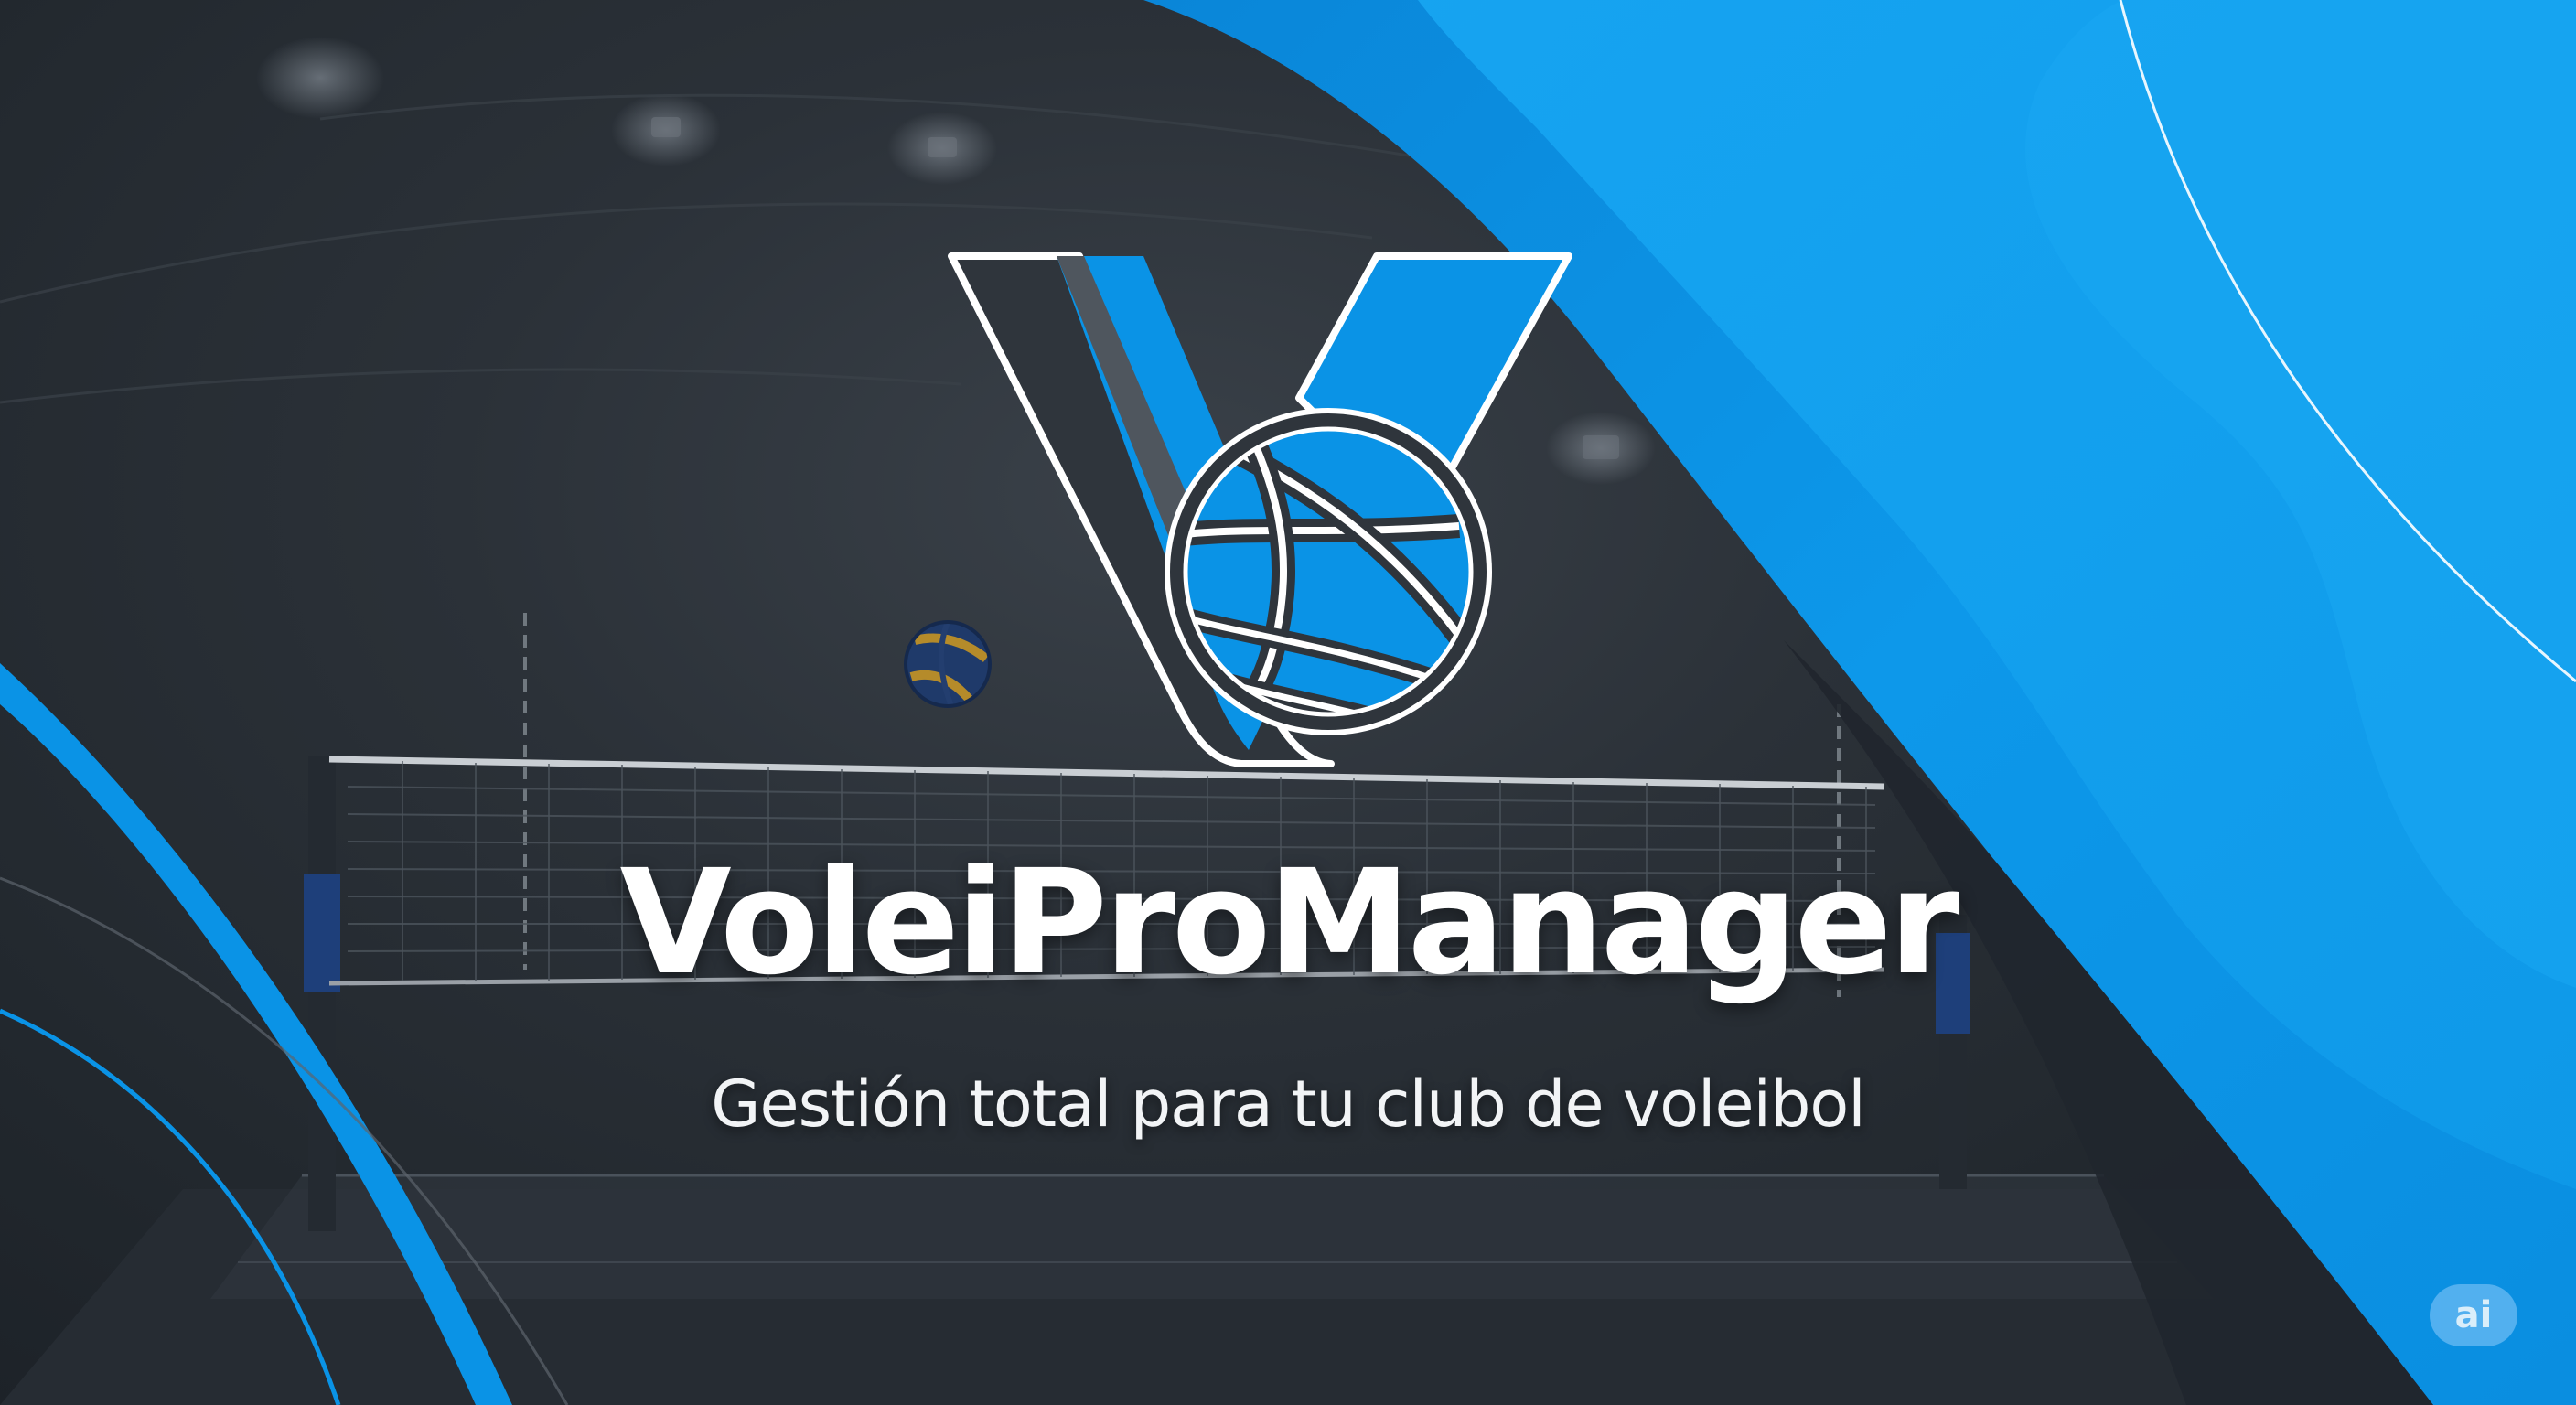  What do you see at coordinates (1288, 1104) in the screenshot?
I see `app-tagline: Gestión total para tu club de voleibol` at bounding box center [1288, 1104].